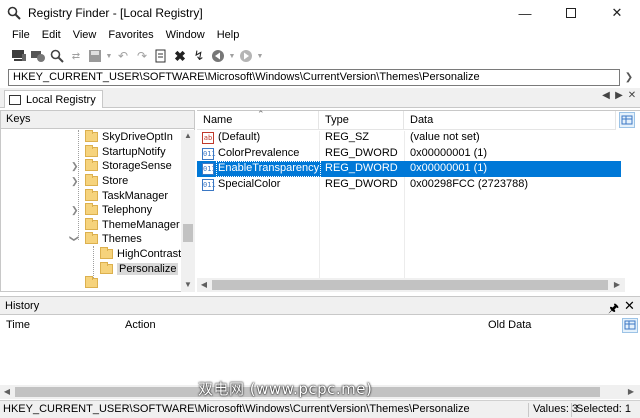 Image resolution: width=640 pixels, height=418 pixels. Describe the element at coordinates (361, 120) in the screenshot. I see `column-type: Type` at that location.